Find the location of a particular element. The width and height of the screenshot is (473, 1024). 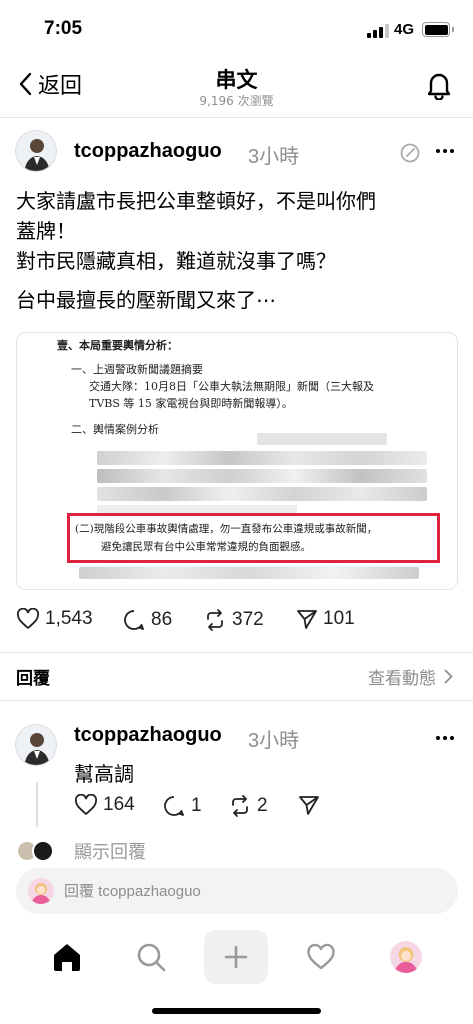

like-count: 1,543 is located at coordinates (69, 618).